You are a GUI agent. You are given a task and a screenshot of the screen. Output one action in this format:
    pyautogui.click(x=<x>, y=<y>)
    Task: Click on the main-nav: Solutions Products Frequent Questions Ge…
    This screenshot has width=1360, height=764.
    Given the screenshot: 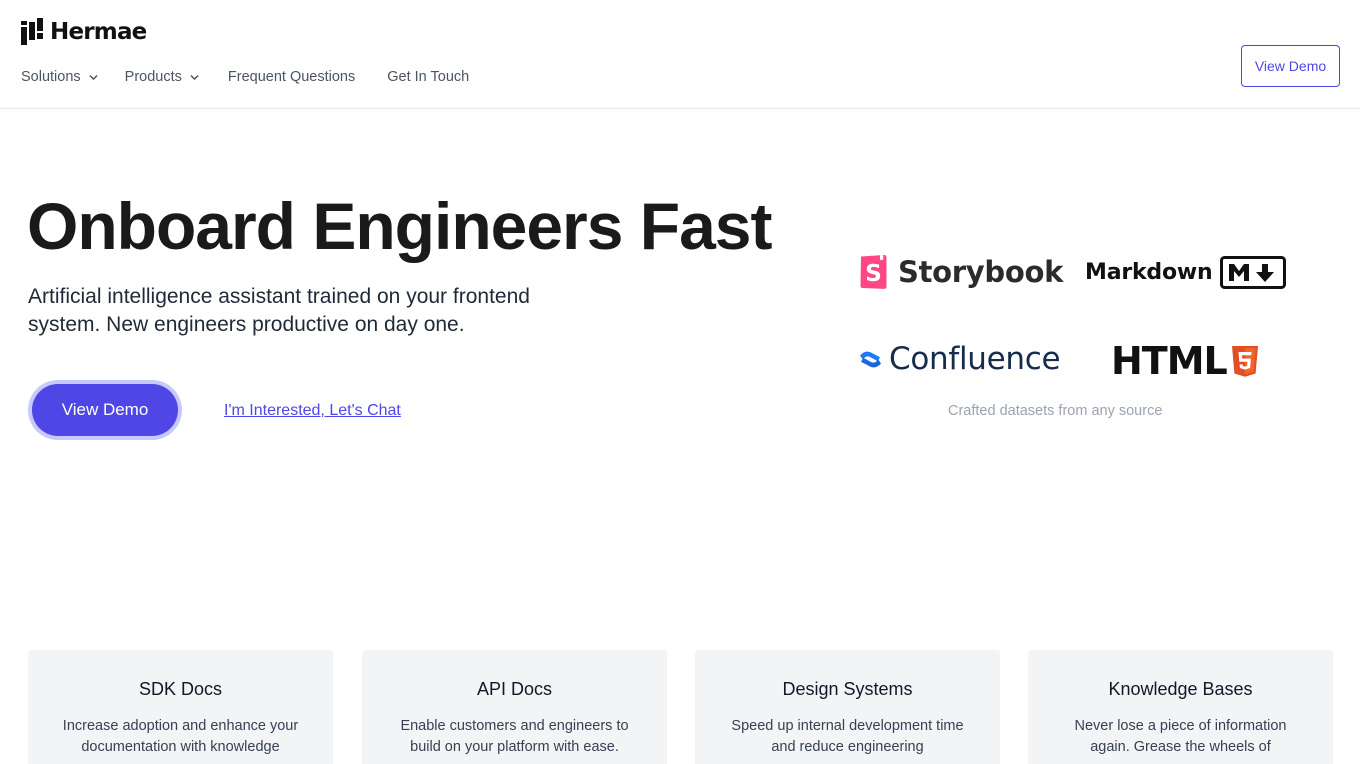 What is the action you would take?
    pyautogui.click(x=245, y=77)
    